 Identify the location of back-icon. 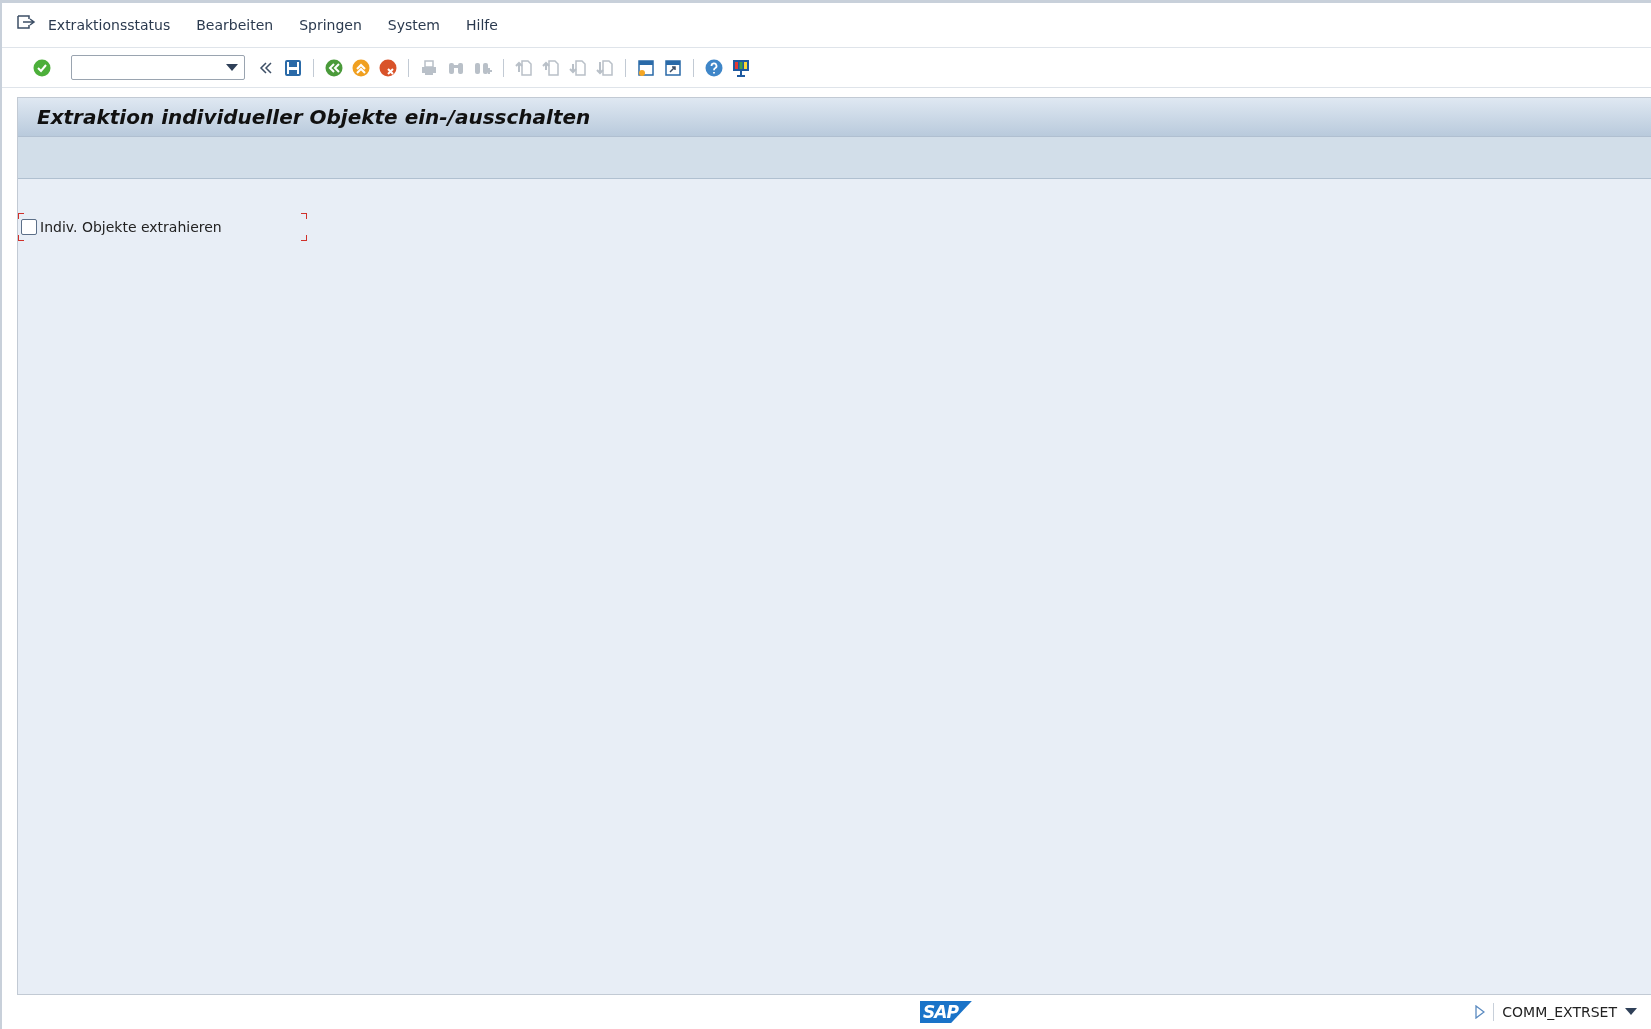
(334, 67).